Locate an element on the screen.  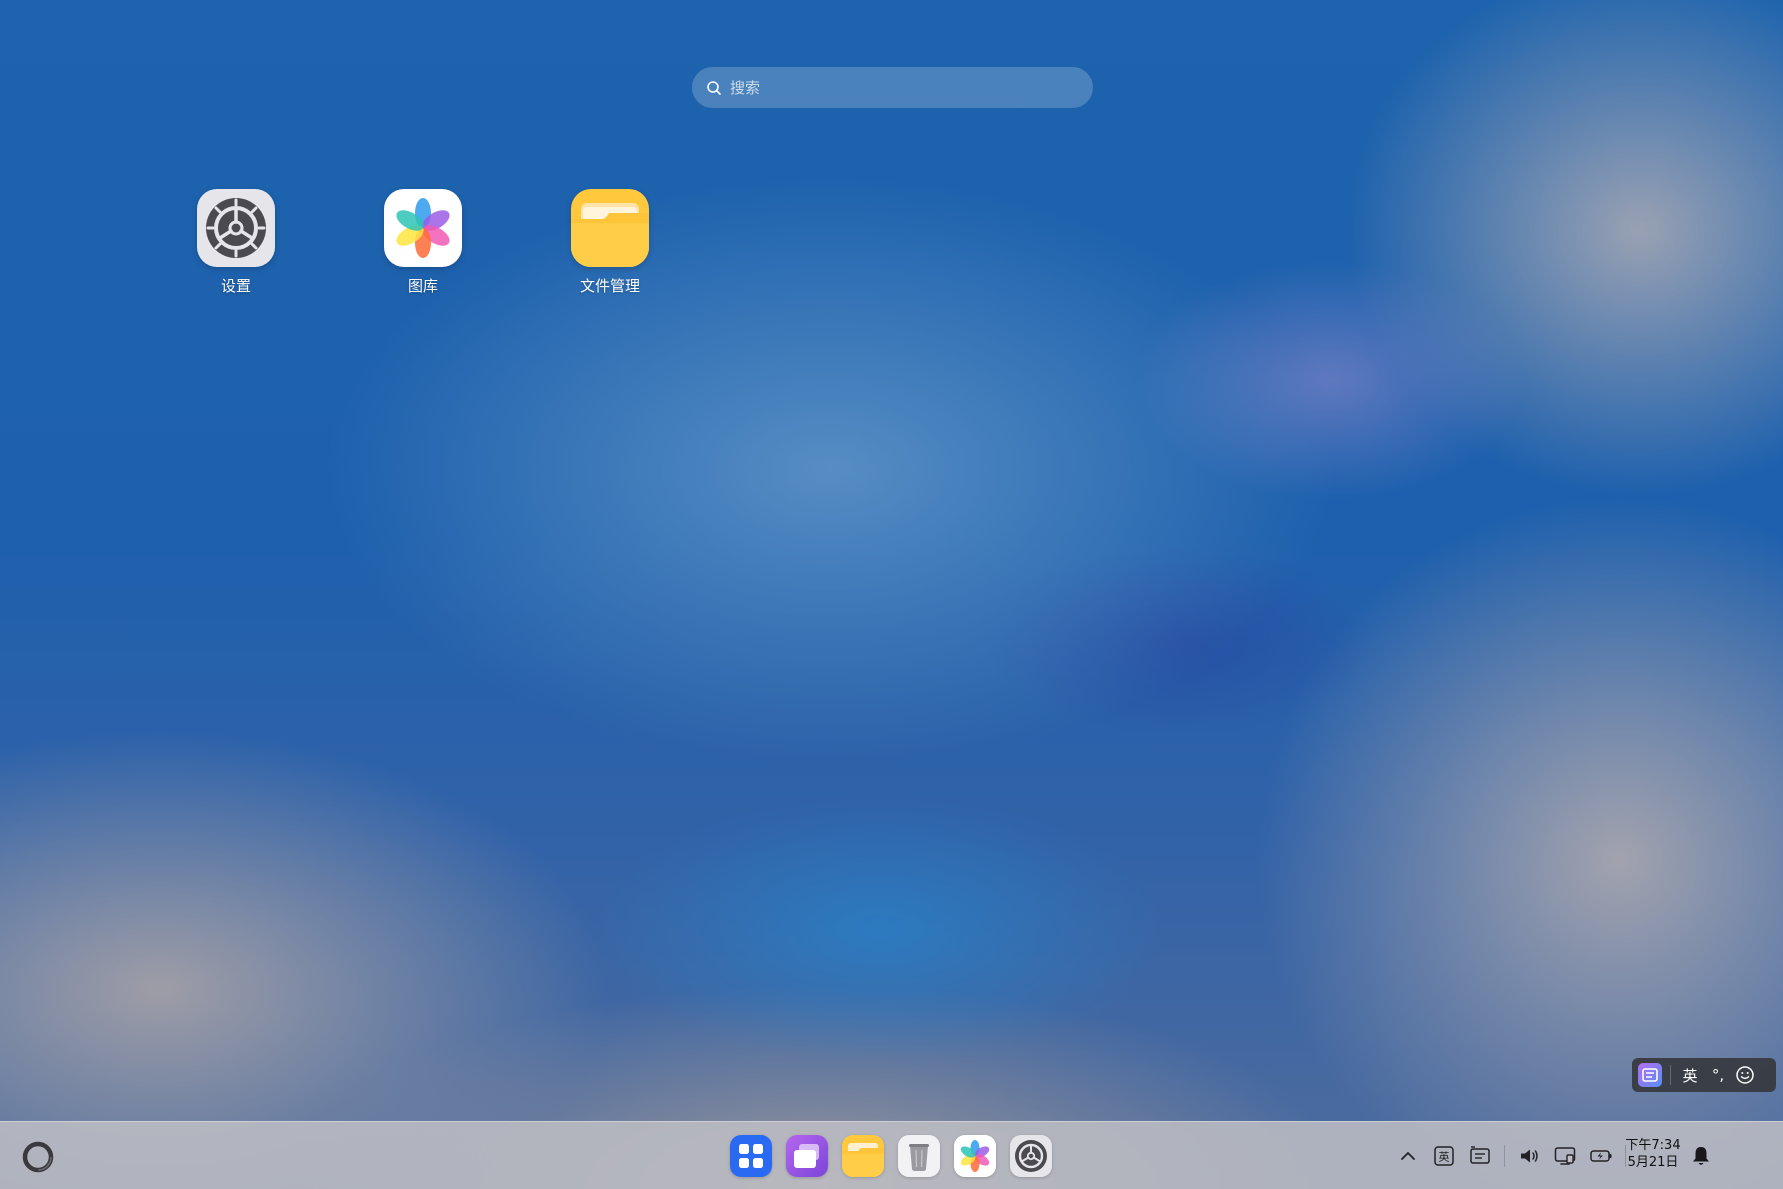
svg-text: 英 is located at coordinates (1444, 1157).